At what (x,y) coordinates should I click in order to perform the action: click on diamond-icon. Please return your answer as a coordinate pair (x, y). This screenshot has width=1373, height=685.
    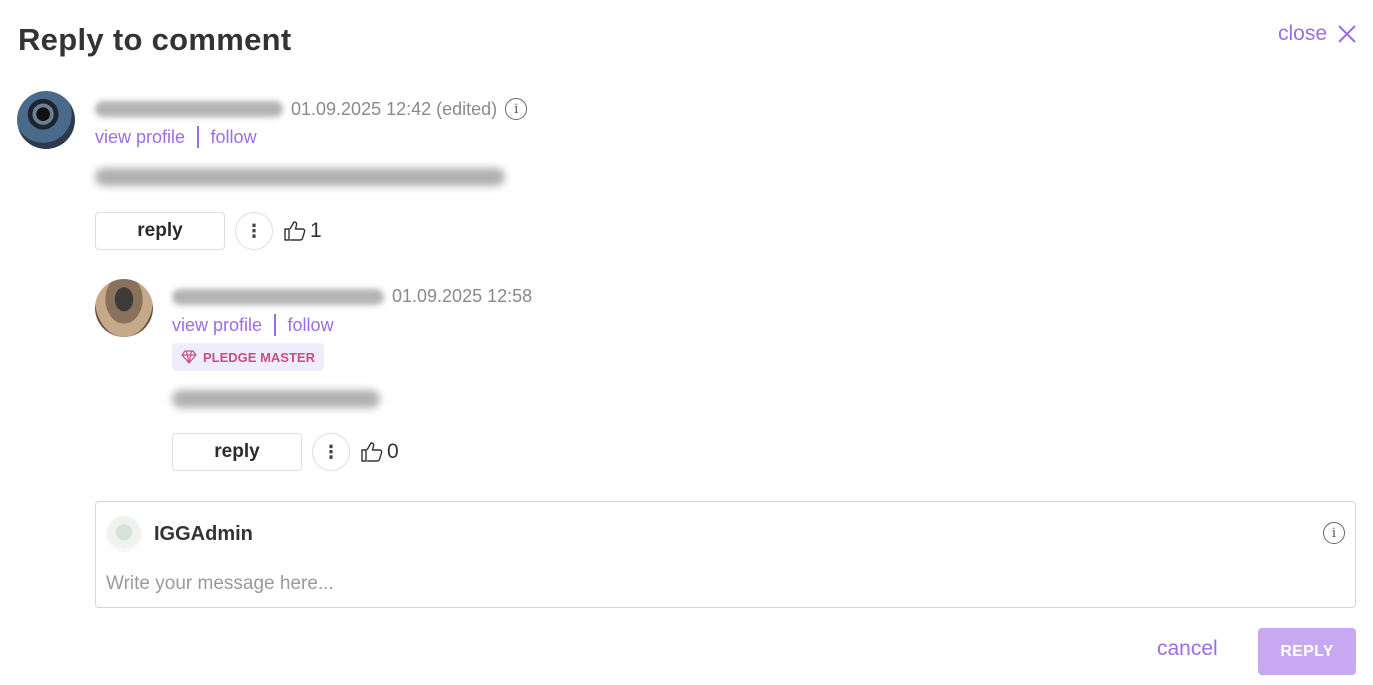
    Looking at the image, I should click on (189, 357).